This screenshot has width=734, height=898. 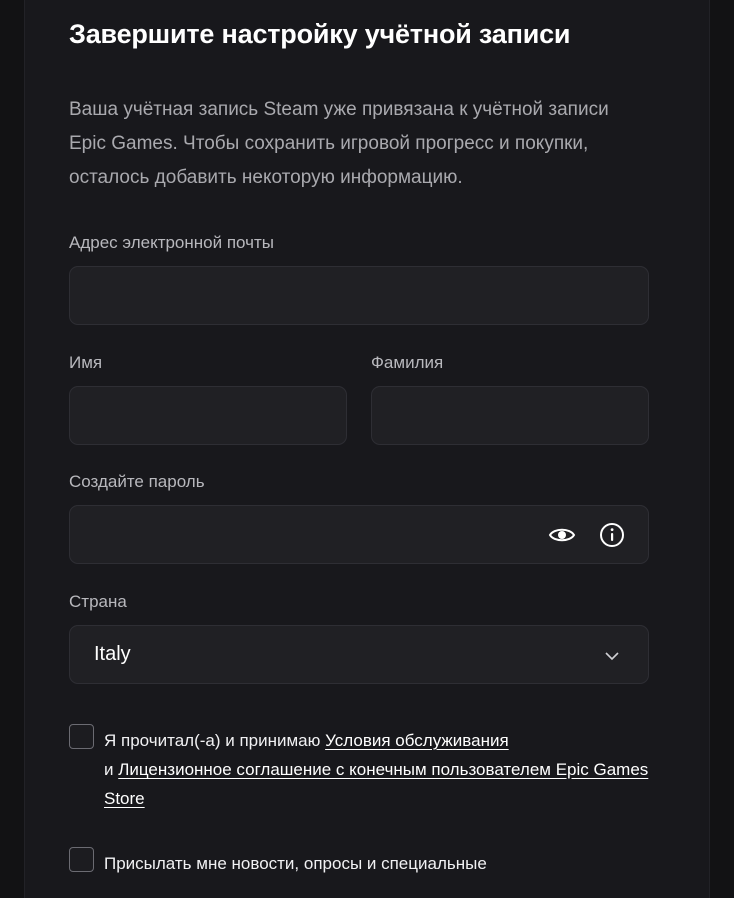 I want to click on first-name-field, so click(x=208, y=415).